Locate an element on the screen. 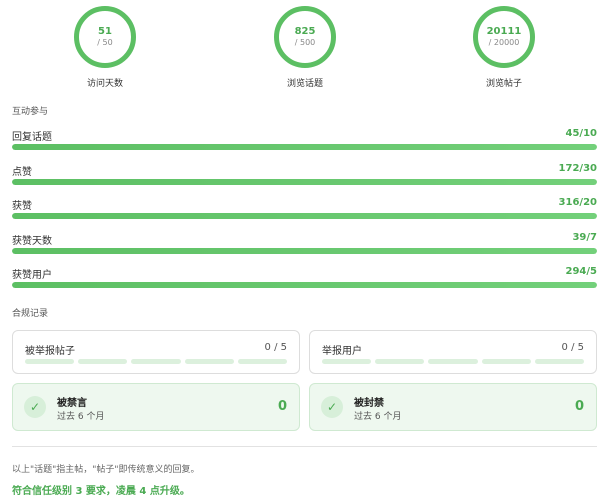  bar-label: 回复话题 is located at coordinates (32, 137).